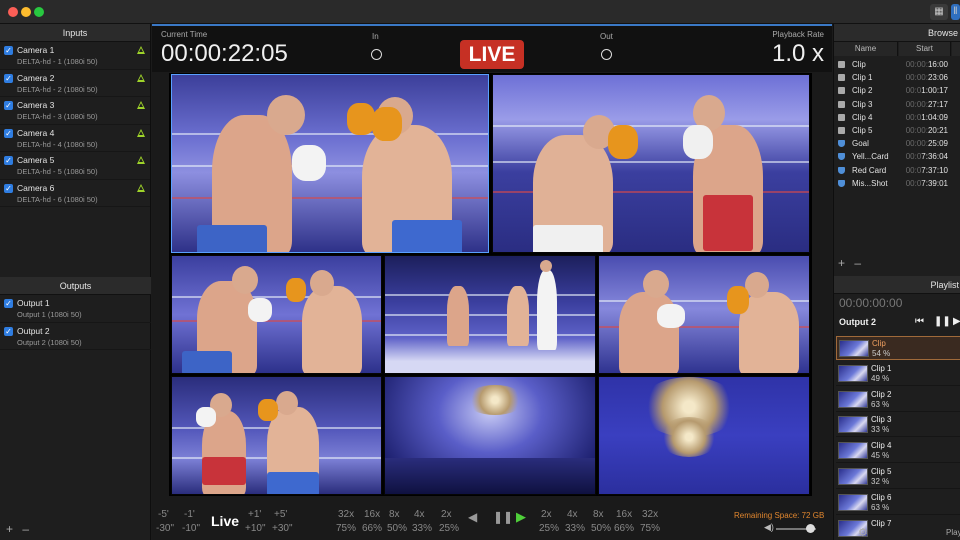 This screenshot has width=960, height=540. What do you see at coordinates (75, 336) in the screenshot?
I see `output-item: ✓ Output 2 Output 2 (1080i 50)` at bounding box center [75, 336].